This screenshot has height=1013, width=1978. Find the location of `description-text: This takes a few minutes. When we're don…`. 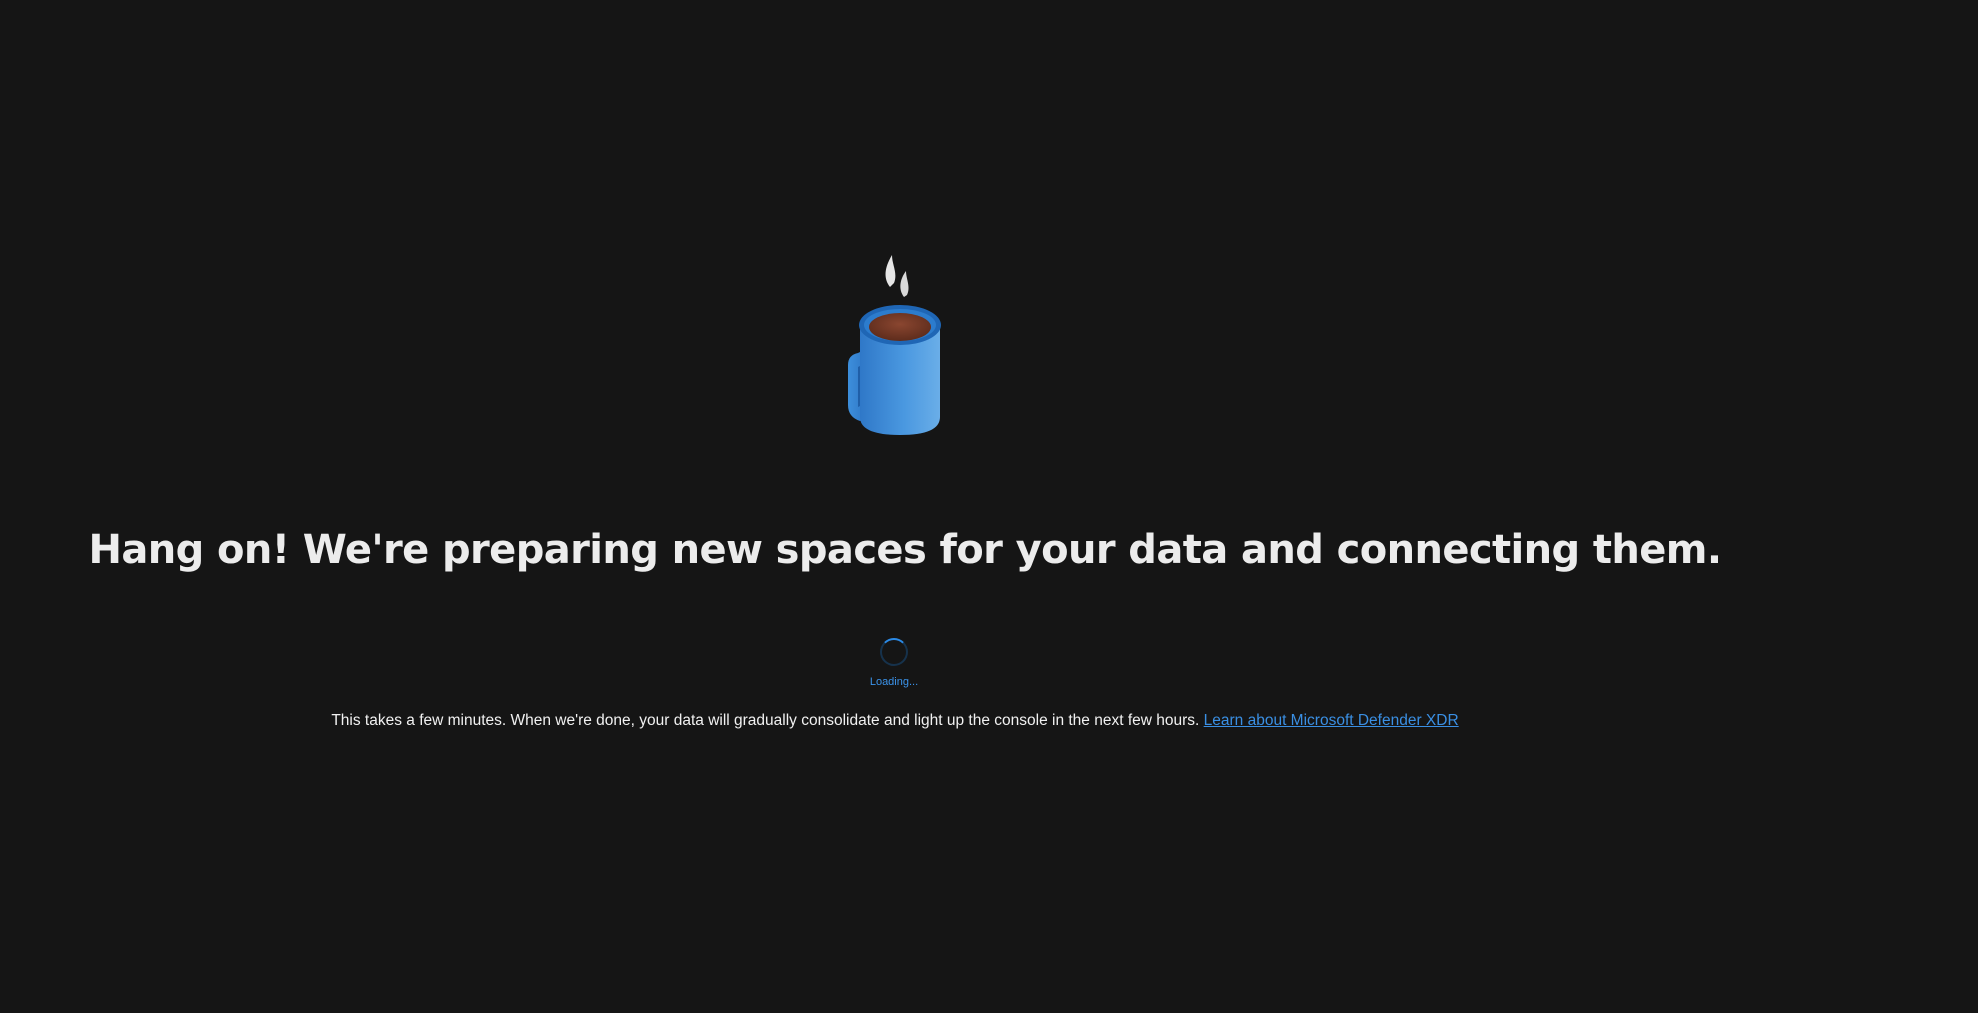

description-text: This takes a few minutes. When we're don… is located at coordinates (895, 721).